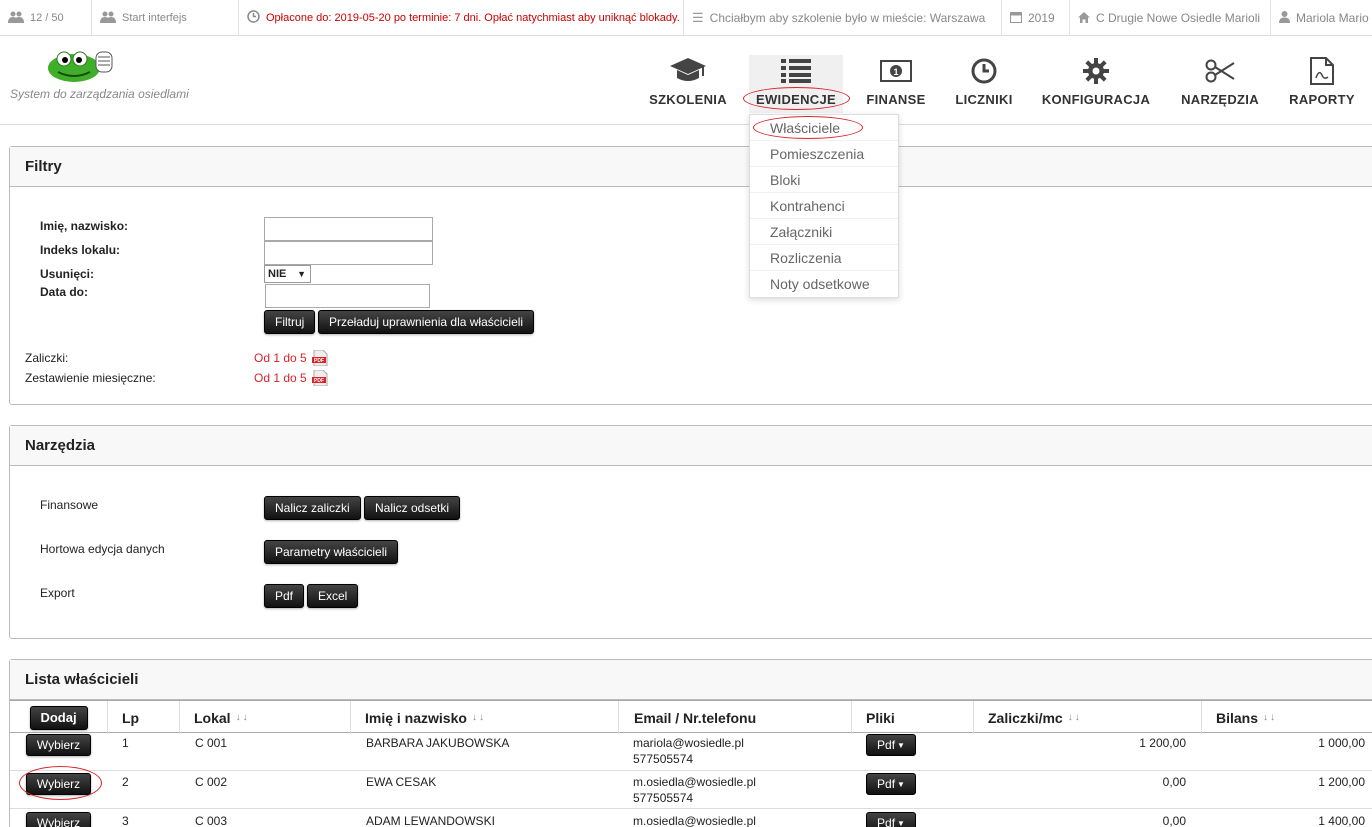  I want to click on date-label: Data do:, so click(64, 292).